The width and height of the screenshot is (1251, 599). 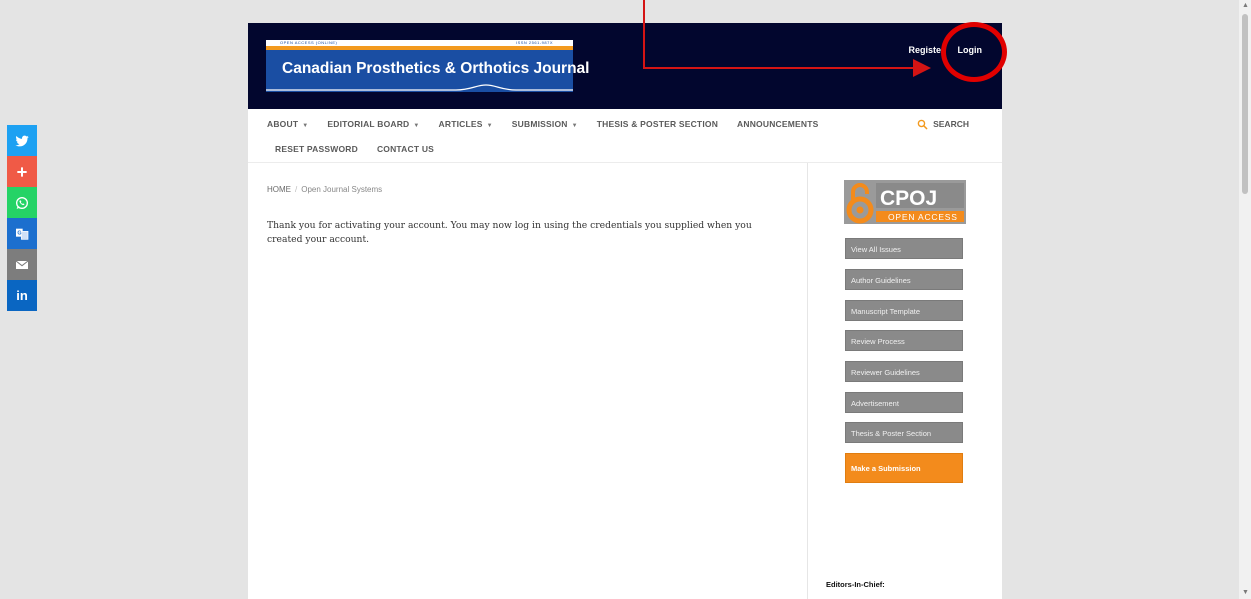 I want to click on nav-articles: ARTICLES ▼, so click(x=466, y=124).